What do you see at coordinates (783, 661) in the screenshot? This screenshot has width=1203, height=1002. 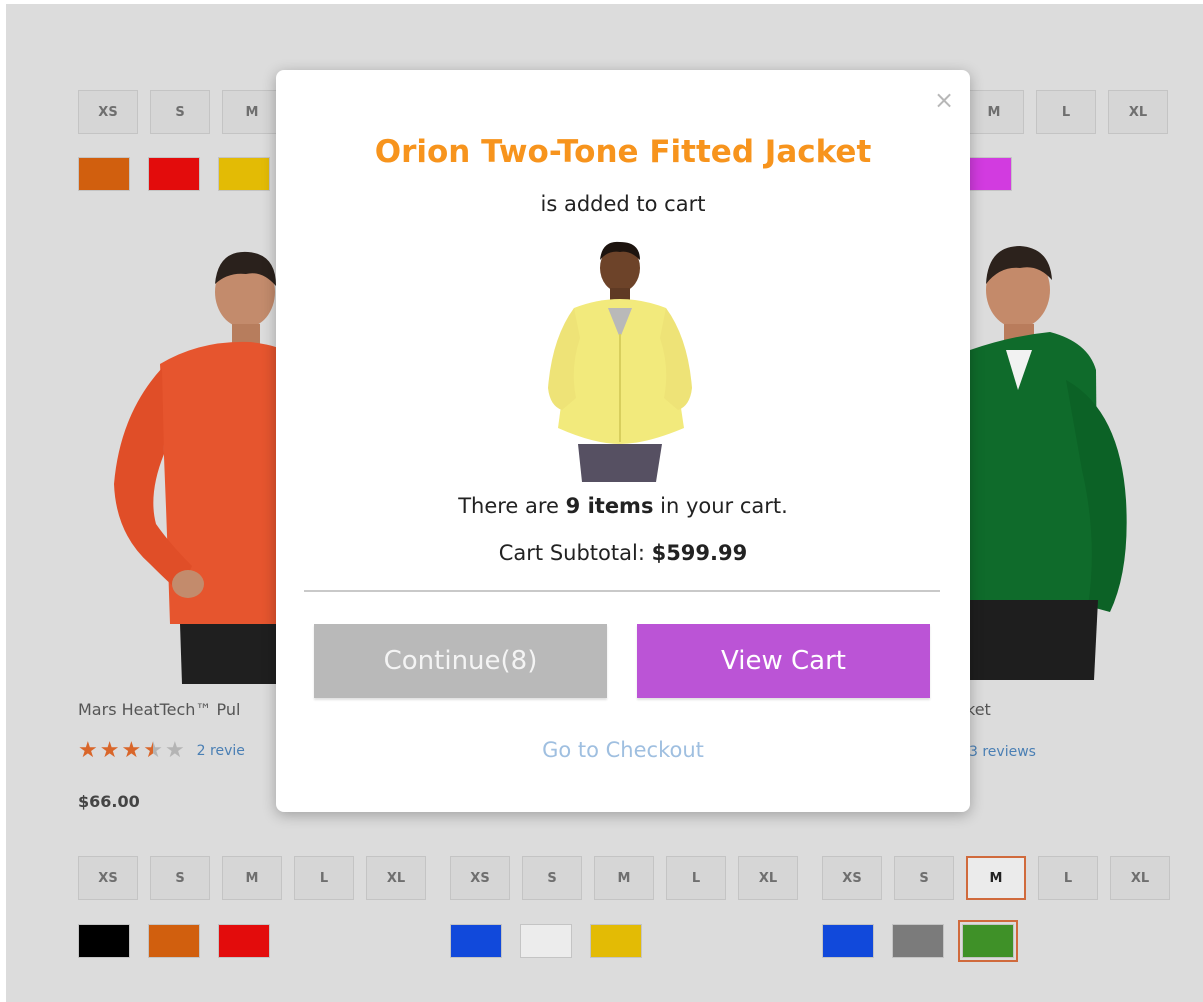 I see `view-cart-button: View Cart` at bounding box center [783, 661].